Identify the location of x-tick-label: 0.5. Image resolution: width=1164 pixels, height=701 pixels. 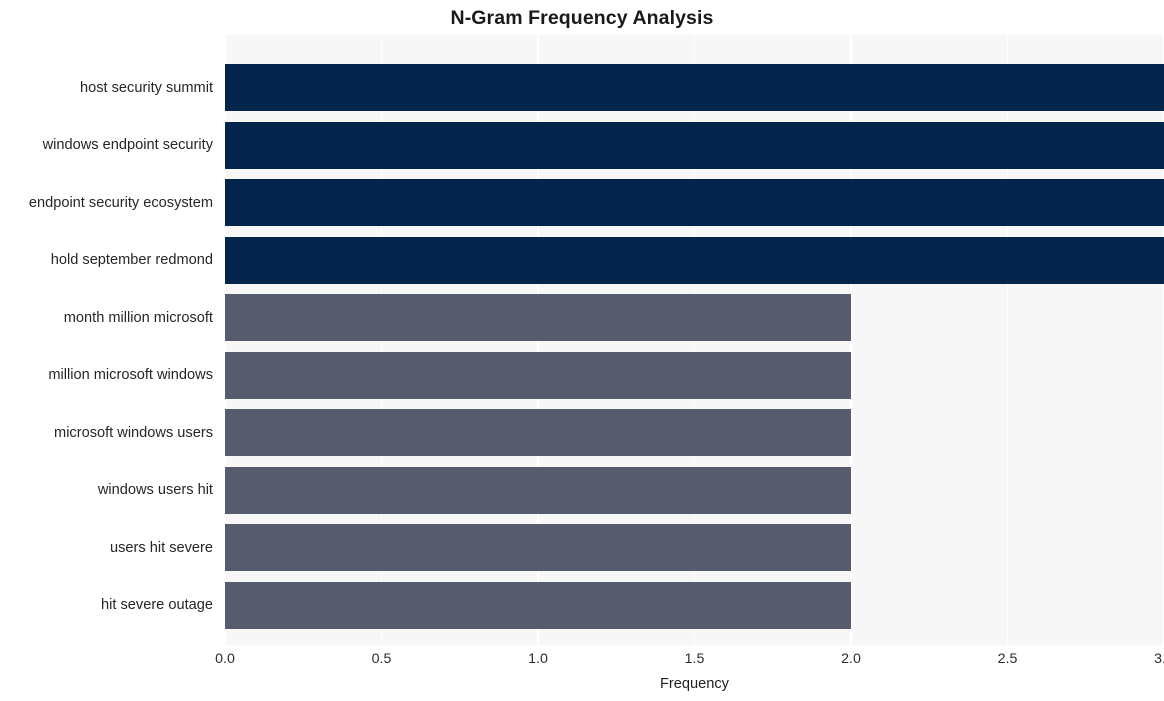
(381, 659).